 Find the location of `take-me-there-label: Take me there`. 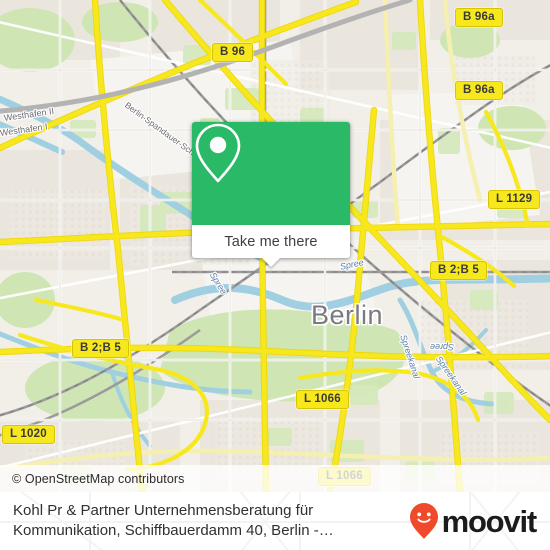

take-me-there-label: Take me there is located at coordinates (271, 241).